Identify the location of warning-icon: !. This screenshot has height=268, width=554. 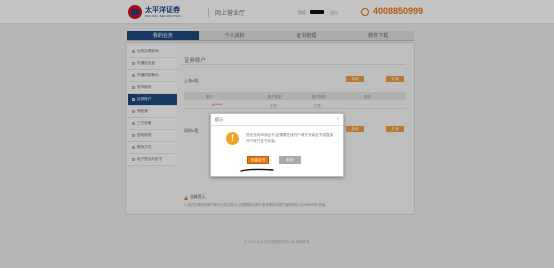
(232, 138).